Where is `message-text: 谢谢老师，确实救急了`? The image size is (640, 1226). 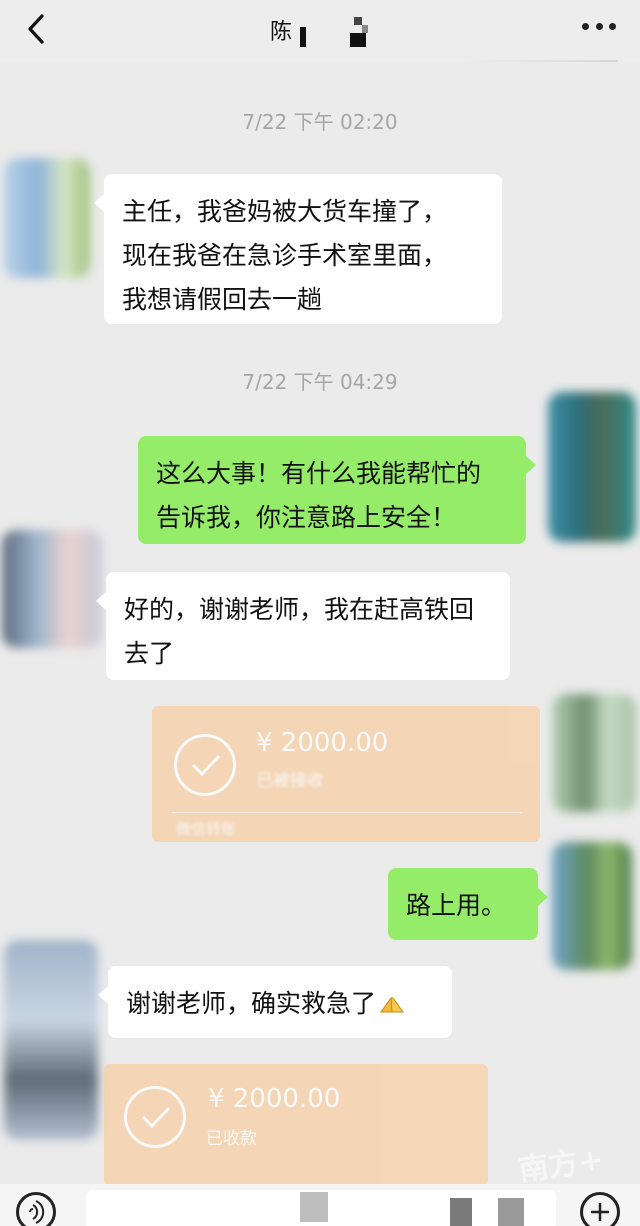
message-text: 谢谢老师，确实救急了 is located at coordinates (251, 1003).